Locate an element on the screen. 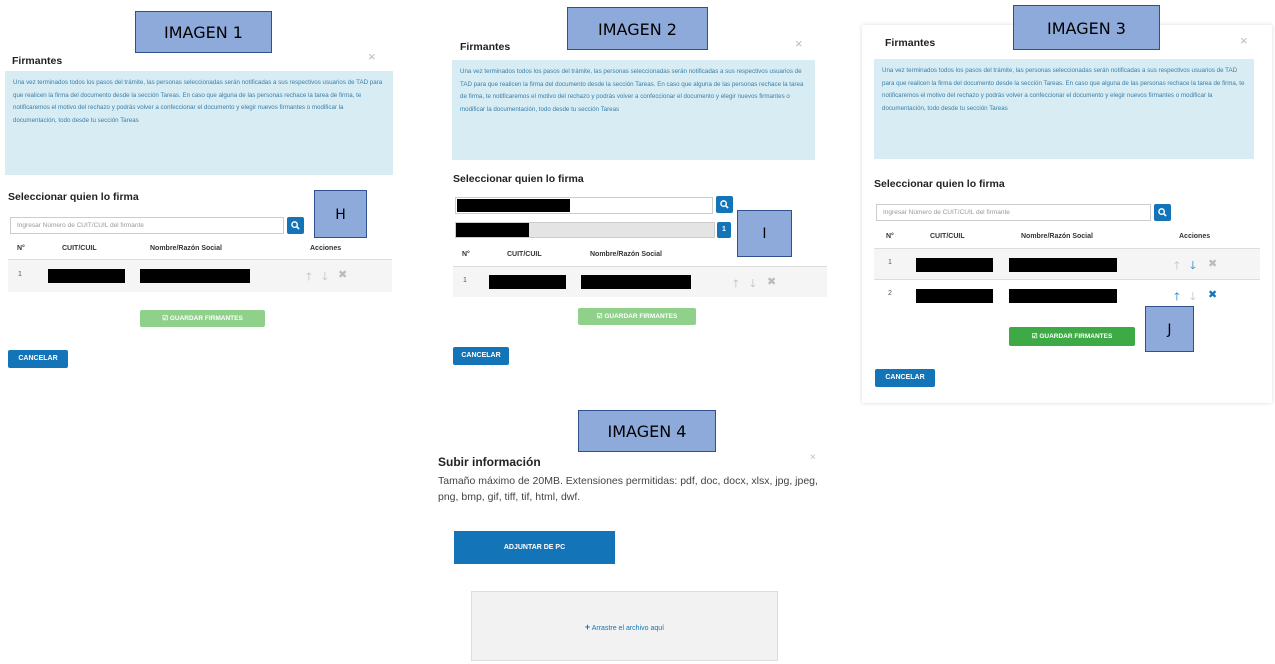 This screenshot has width=1275, height=664. attach-from-pc-button: ADJUNTAR DE PC is located at coordinates (534, 547).